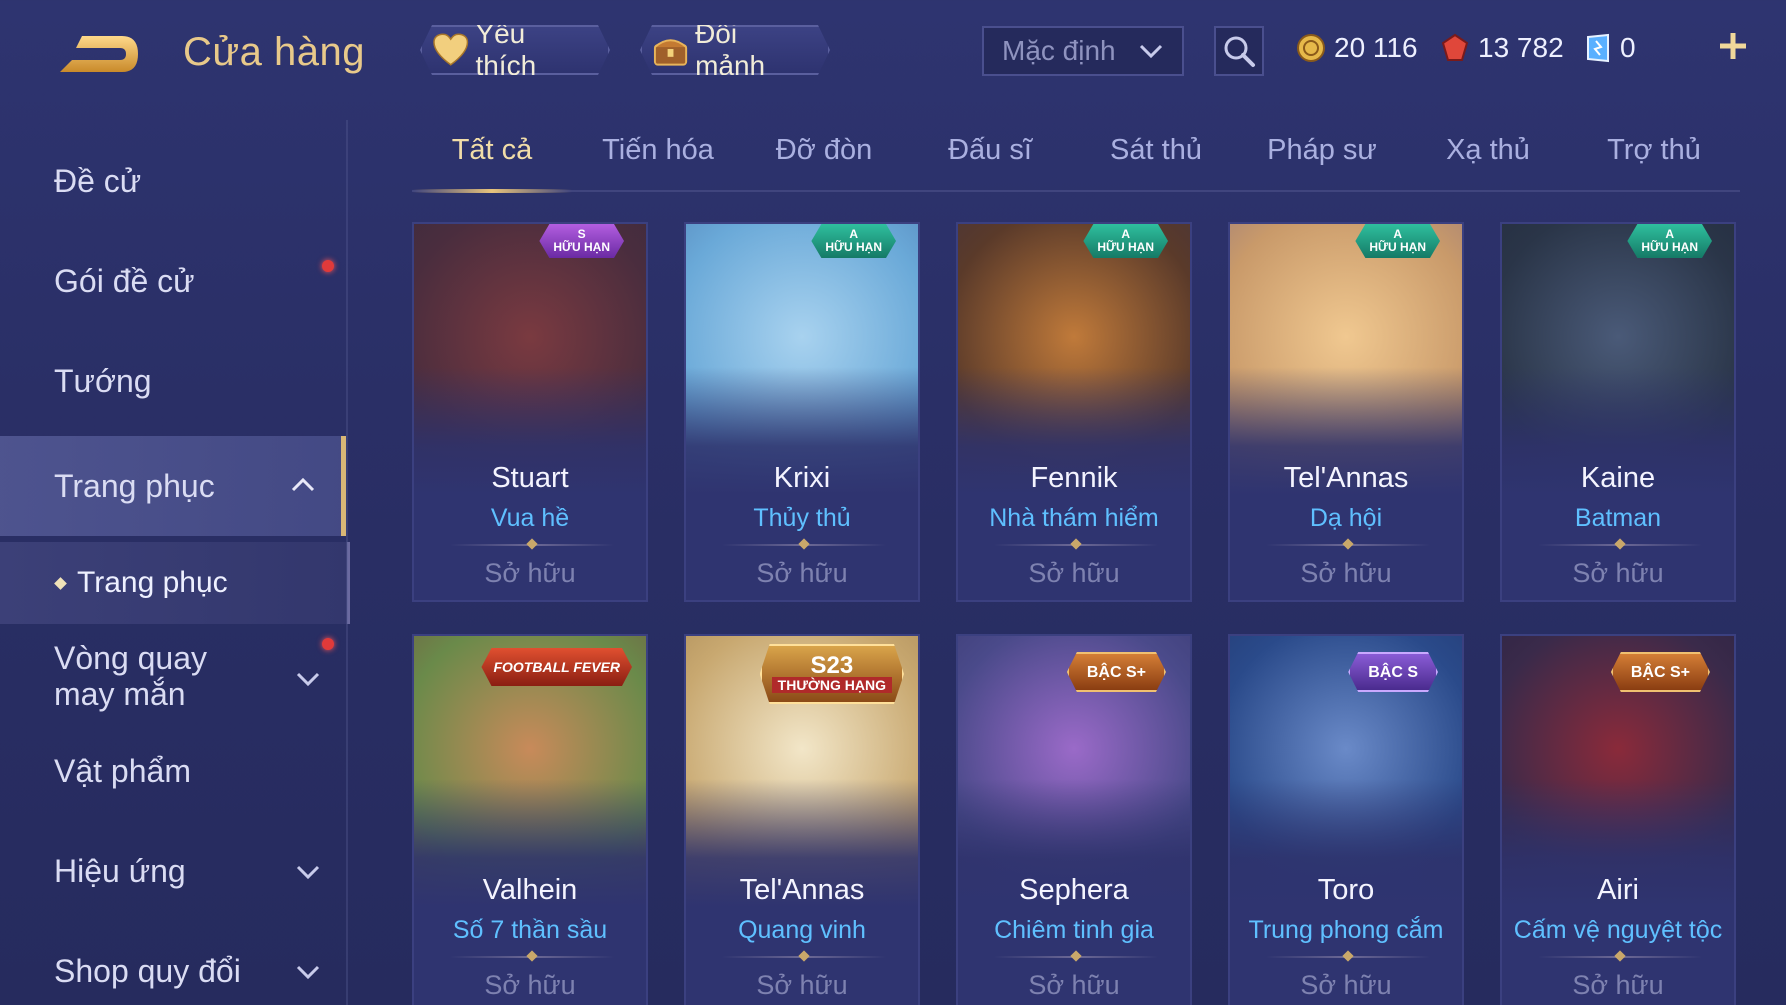 This screenshot has height=1005, width=1786. I want to click on search-button, so click(1239, 51).